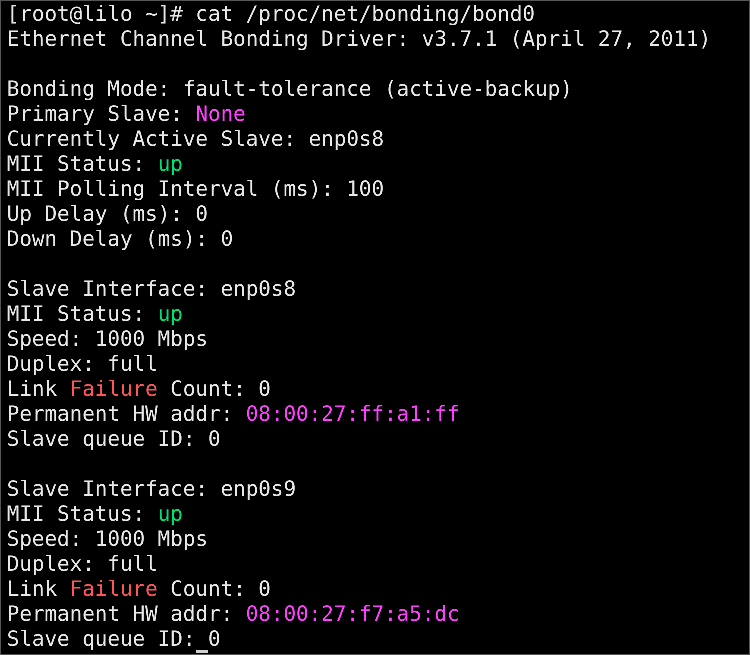 The image size is (750, 655). I want to click on terminal-line: Slave Interface: enp0s8, so click(151, 289).